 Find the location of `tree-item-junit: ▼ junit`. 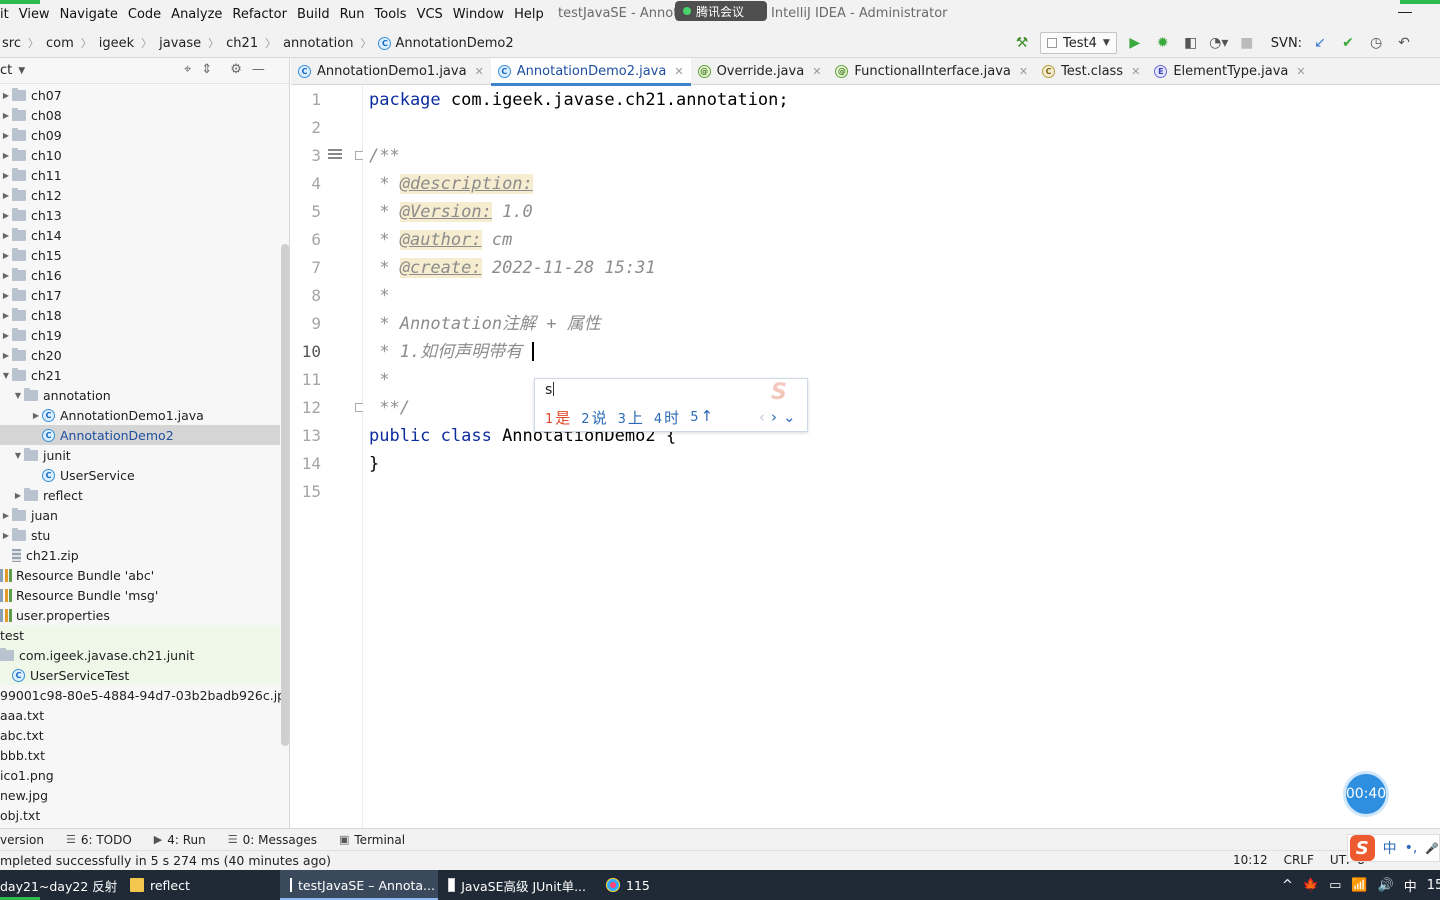

tree-item-junit: ▼ junit is located at coordinates (140, 455).